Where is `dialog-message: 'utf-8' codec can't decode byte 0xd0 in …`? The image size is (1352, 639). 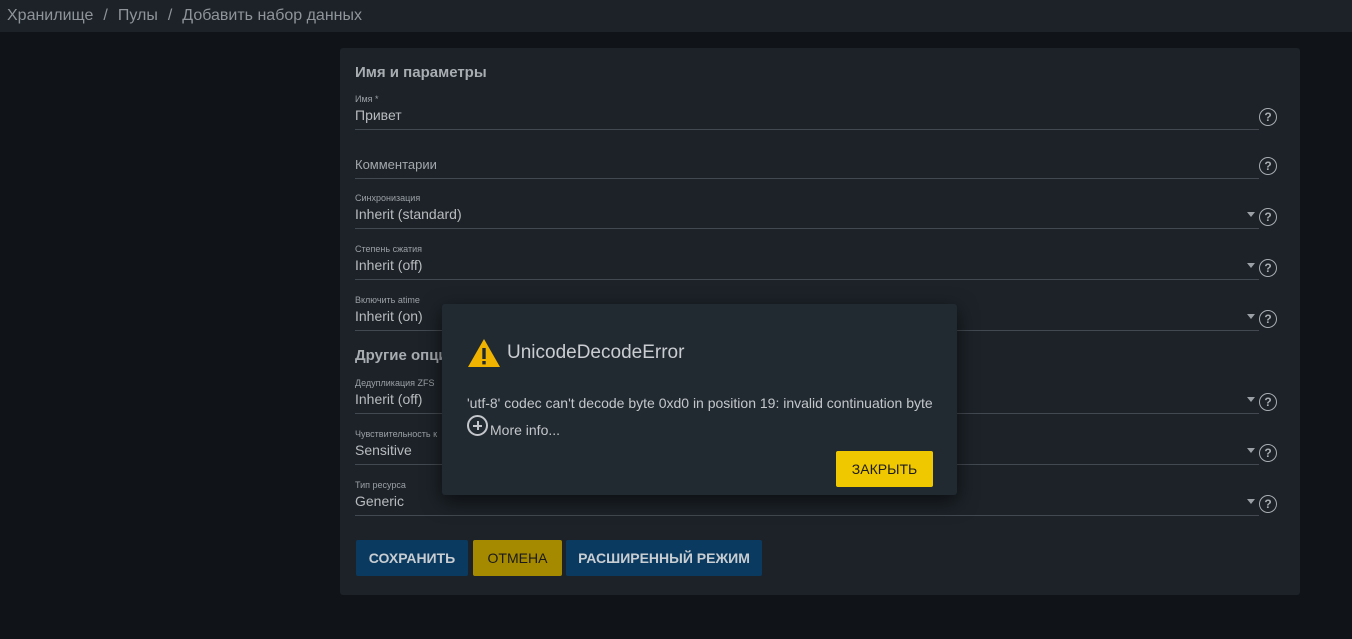
dialog-message: 'utf-8' codec can't decode byte 0xd0 in … is located at coordinates (700, 403).